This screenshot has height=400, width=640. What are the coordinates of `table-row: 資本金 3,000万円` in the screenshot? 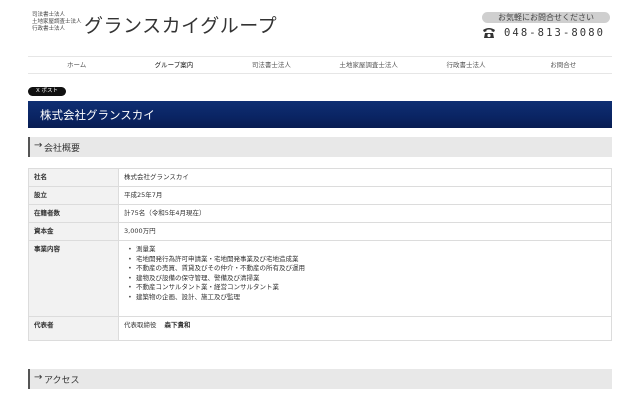 It's located at (320, 231).